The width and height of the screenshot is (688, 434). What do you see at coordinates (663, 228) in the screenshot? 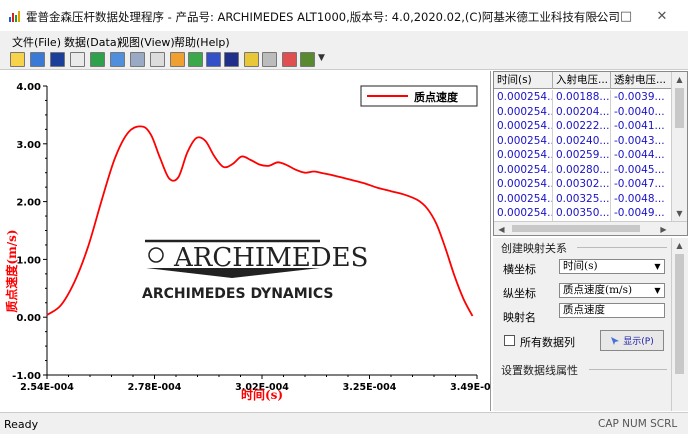
I see `scroll-right-icon: ▶` at bounding box center [663, 228].